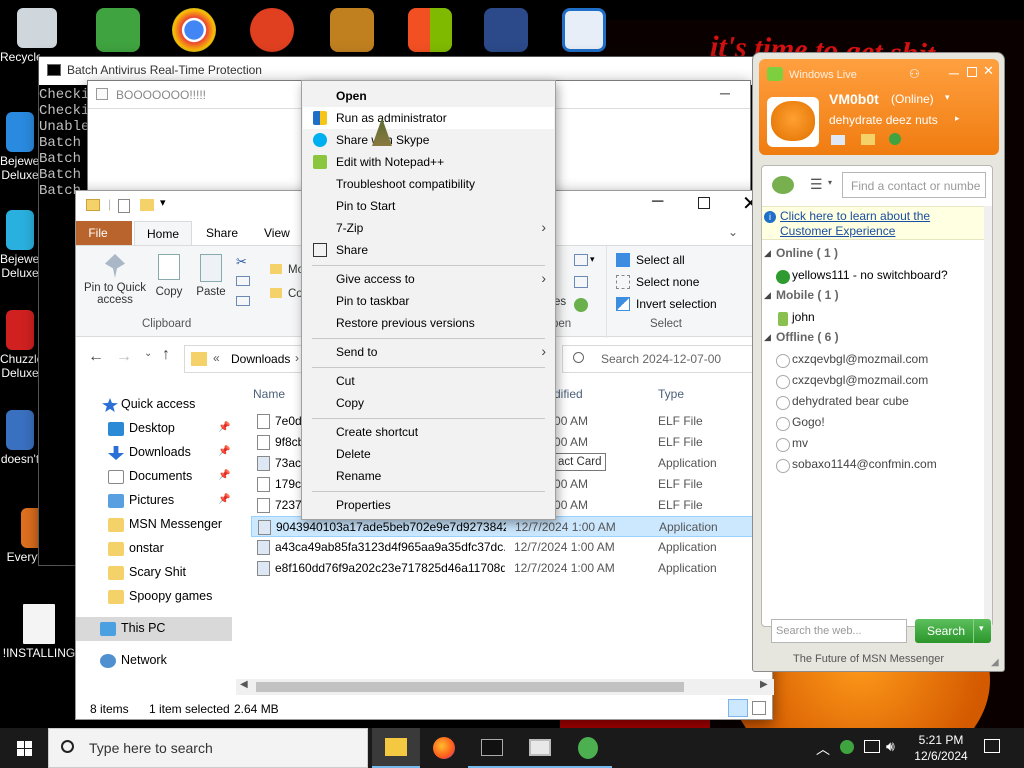  What do you see at coordinates (505, 687) in the screenshot?
I see `horizontal-scrollbar: ◀ ▶` at bounding box center [505, 687].